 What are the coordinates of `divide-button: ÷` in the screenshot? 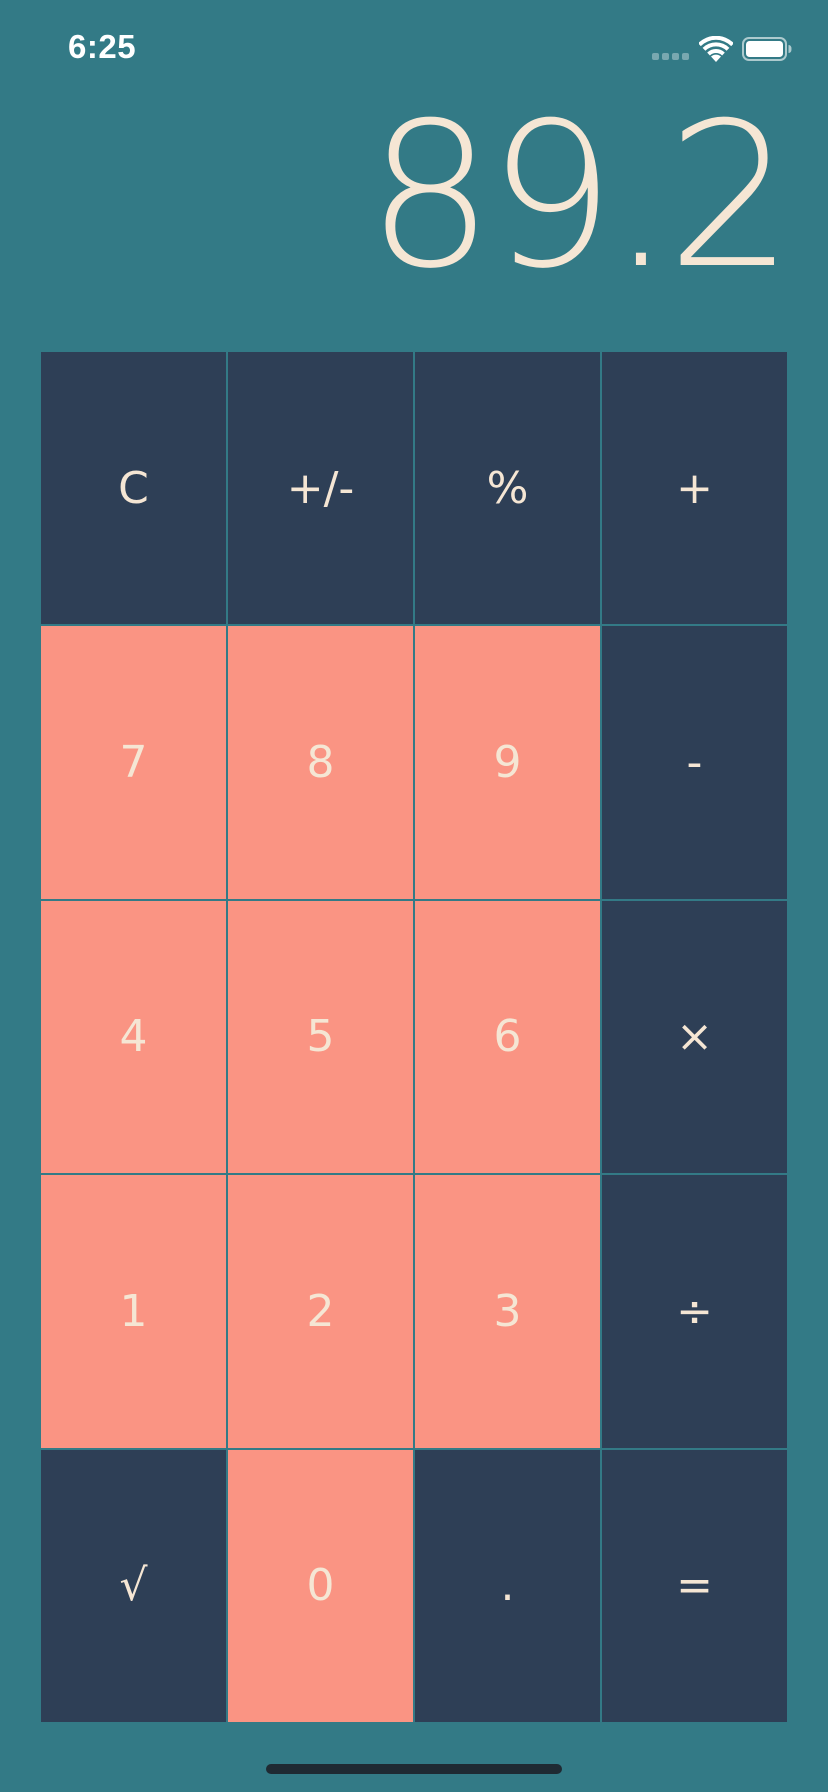 It's located at (694, 1311).